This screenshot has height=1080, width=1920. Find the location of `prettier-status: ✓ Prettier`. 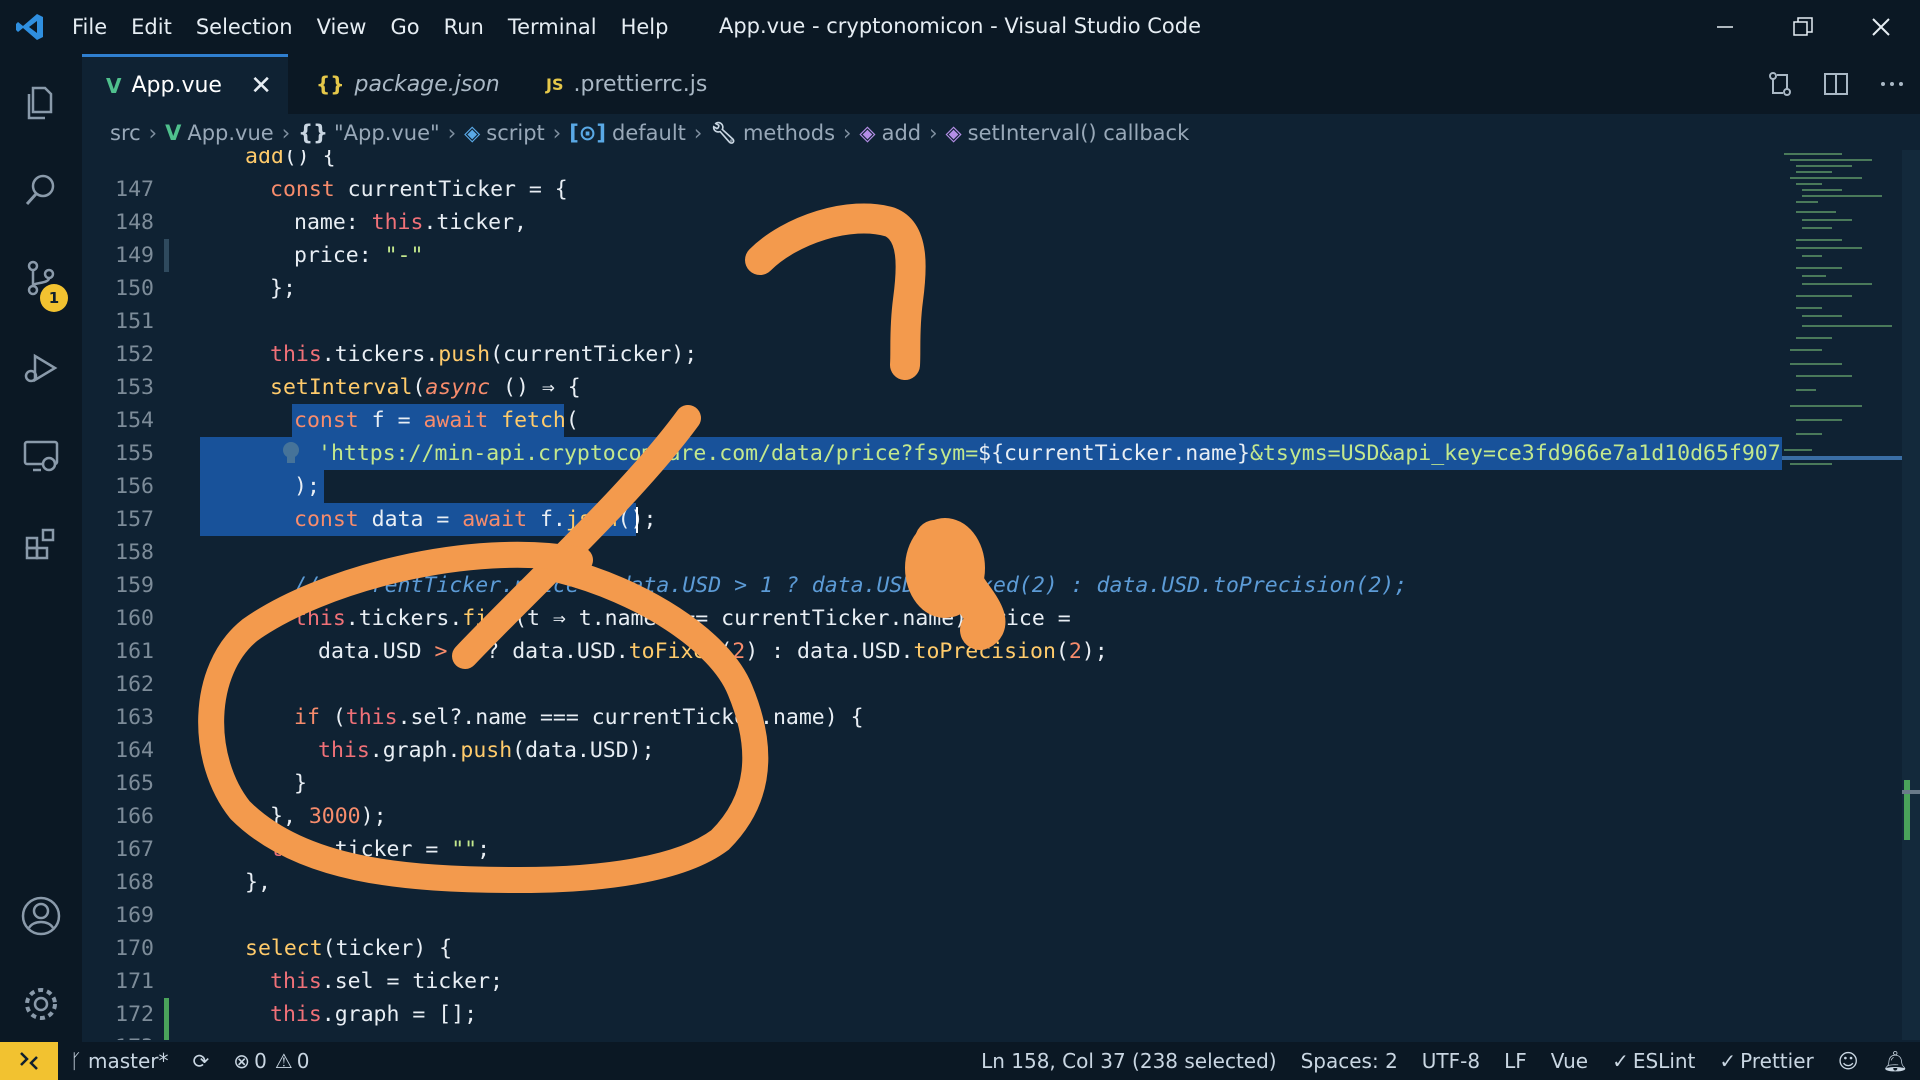

prettier-status: ✓ Prettier is located at coordinates (1766, 1061).